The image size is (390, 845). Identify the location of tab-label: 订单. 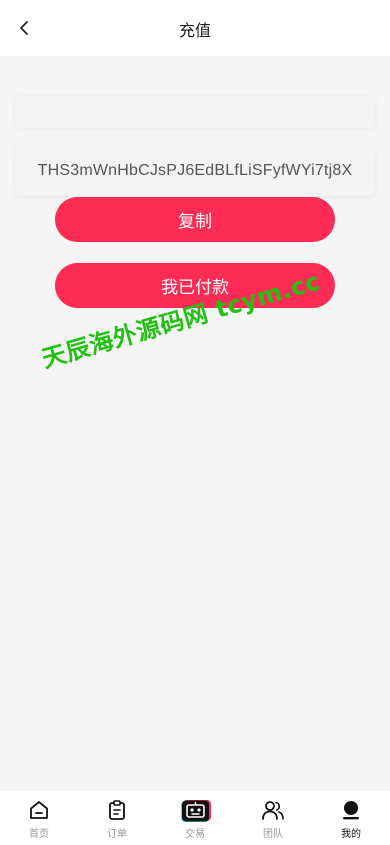
(117, 834).